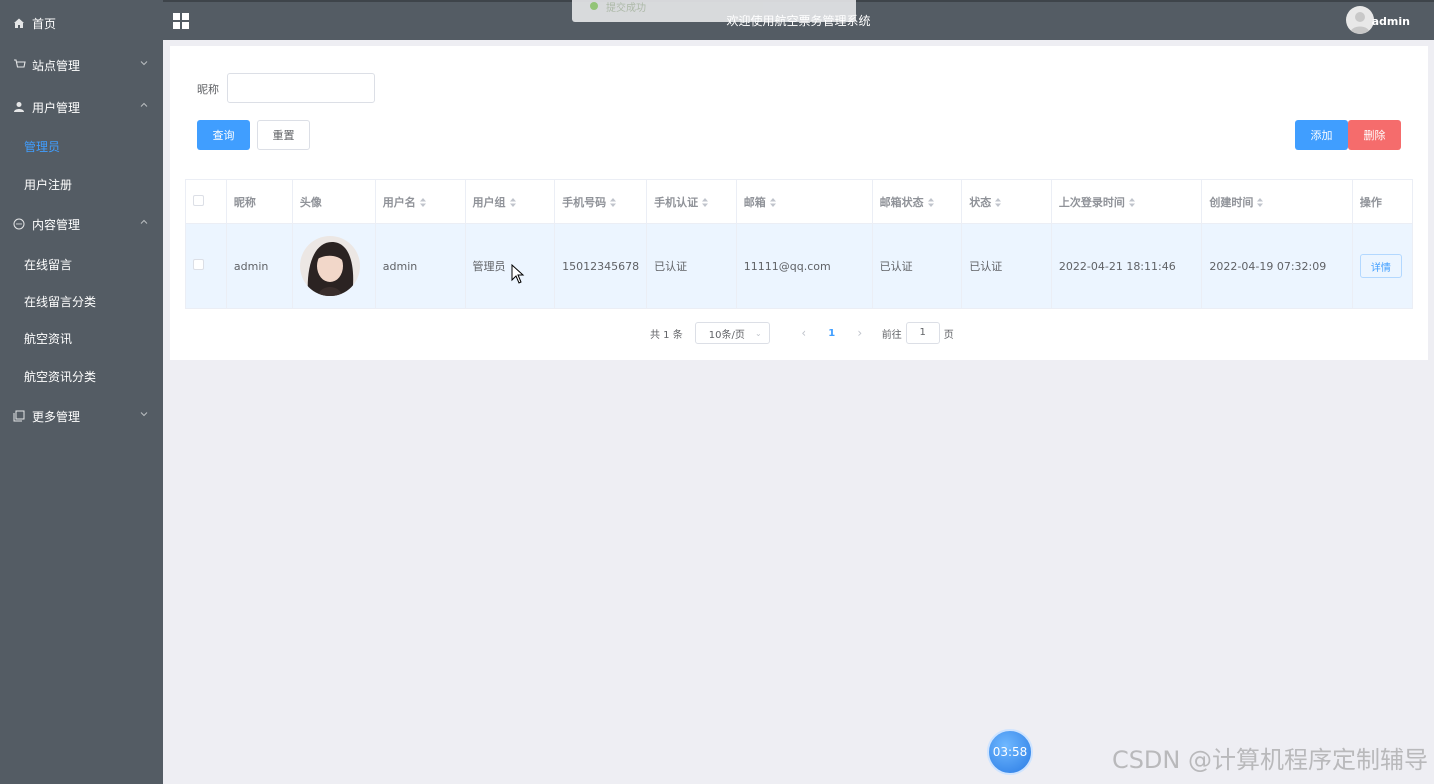  What do you see at coordinates (301, 88) in the screenshot?
I see `nickname-search-input` at bounding box center [301, 88].